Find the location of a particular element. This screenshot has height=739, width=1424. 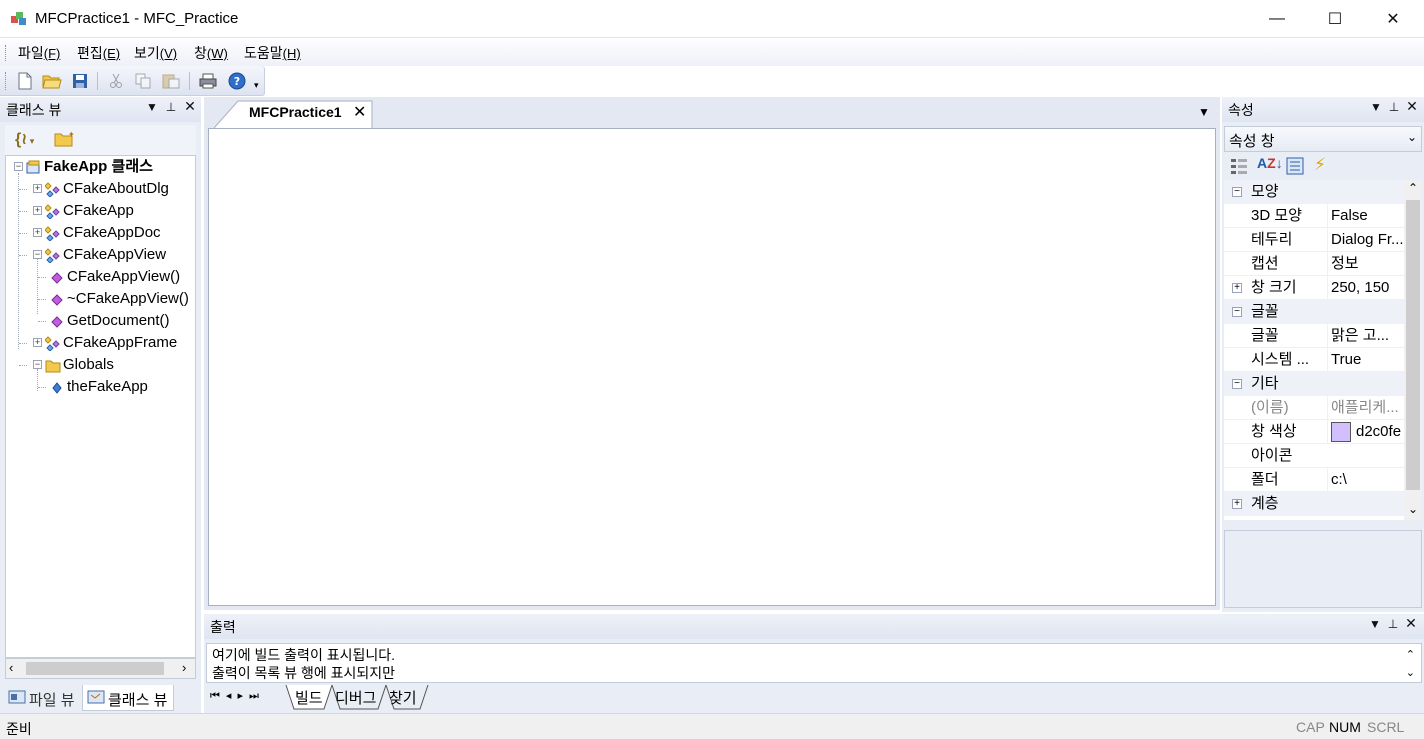

tree-item: ~CFakeAppView() is located at coordinates (100, 299).